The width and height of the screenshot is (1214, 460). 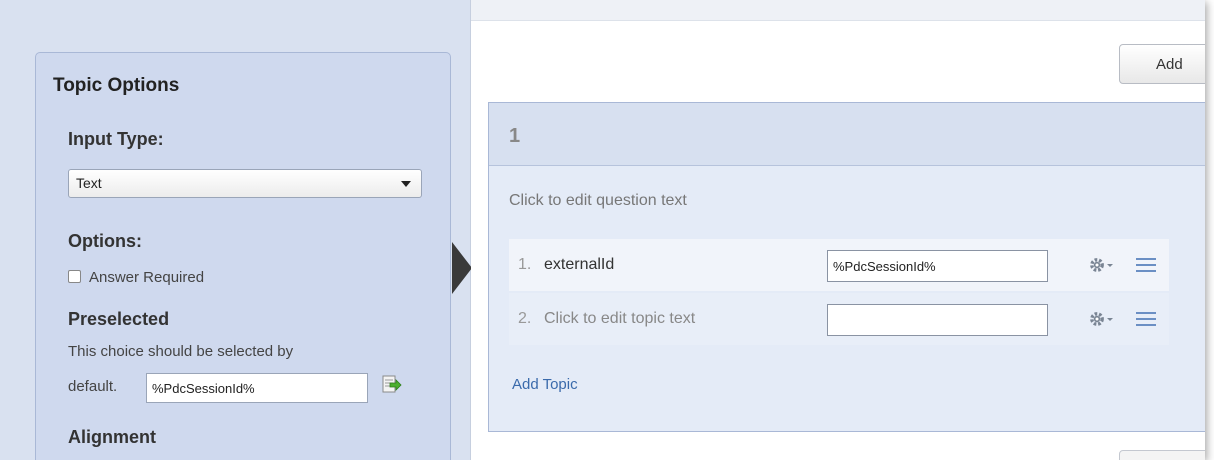 I want to click on answer-required-checkbox, so click(x=74, y=276).